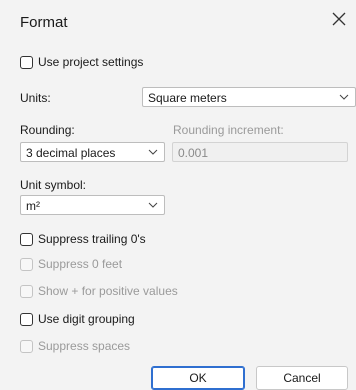 The height and width of the screenshot is (390, 356). What do you see at coordinates (35, 98) in the screenshot?
I see `units-label: Units:` at bounding box center [35, 98].